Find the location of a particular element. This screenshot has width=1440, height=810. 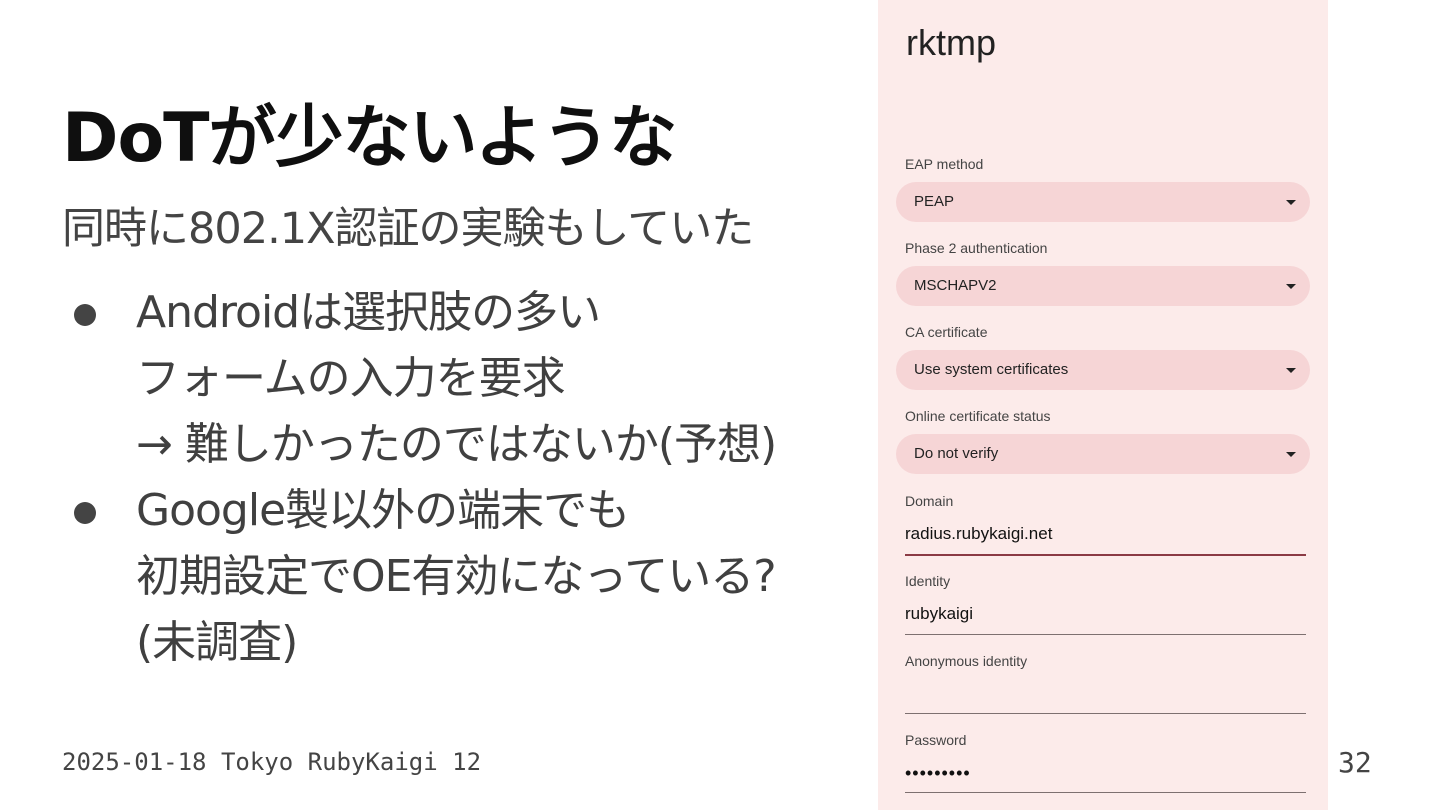

password-label: Password is located at coordinates (936, 740).